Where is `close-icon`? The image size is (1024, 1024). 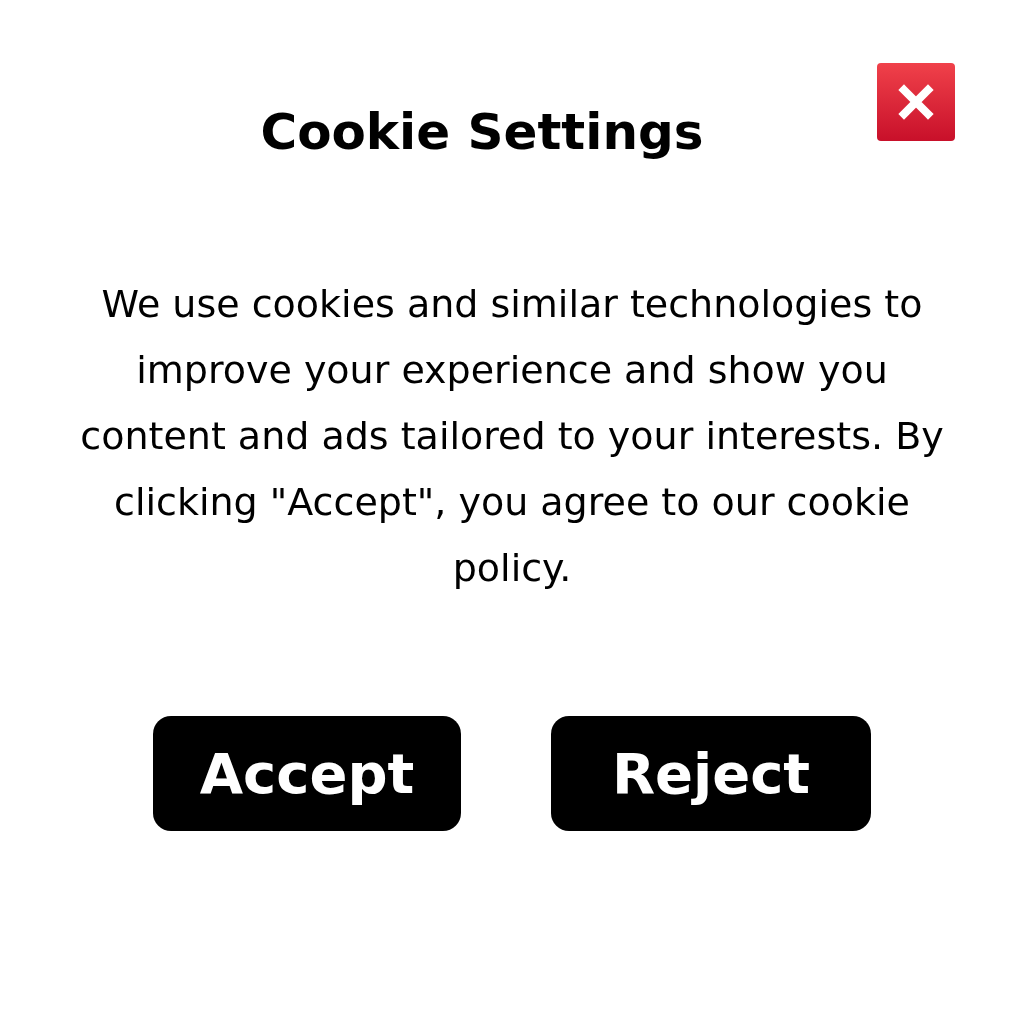 close-icon is located at coordinates (916, 102).